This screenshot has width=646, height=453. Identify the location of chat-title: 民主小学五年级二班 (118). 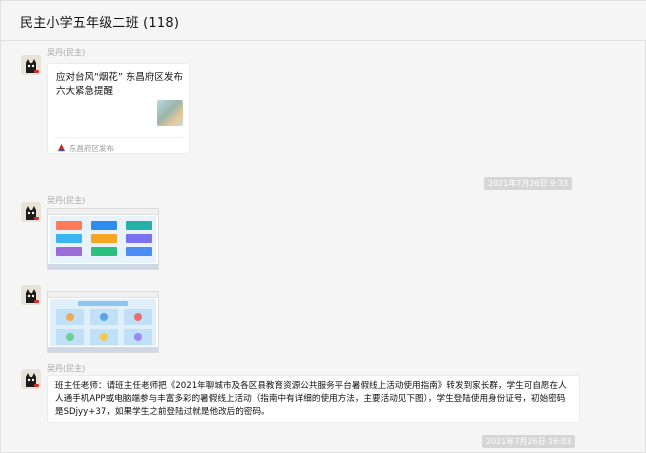
(99, 21).